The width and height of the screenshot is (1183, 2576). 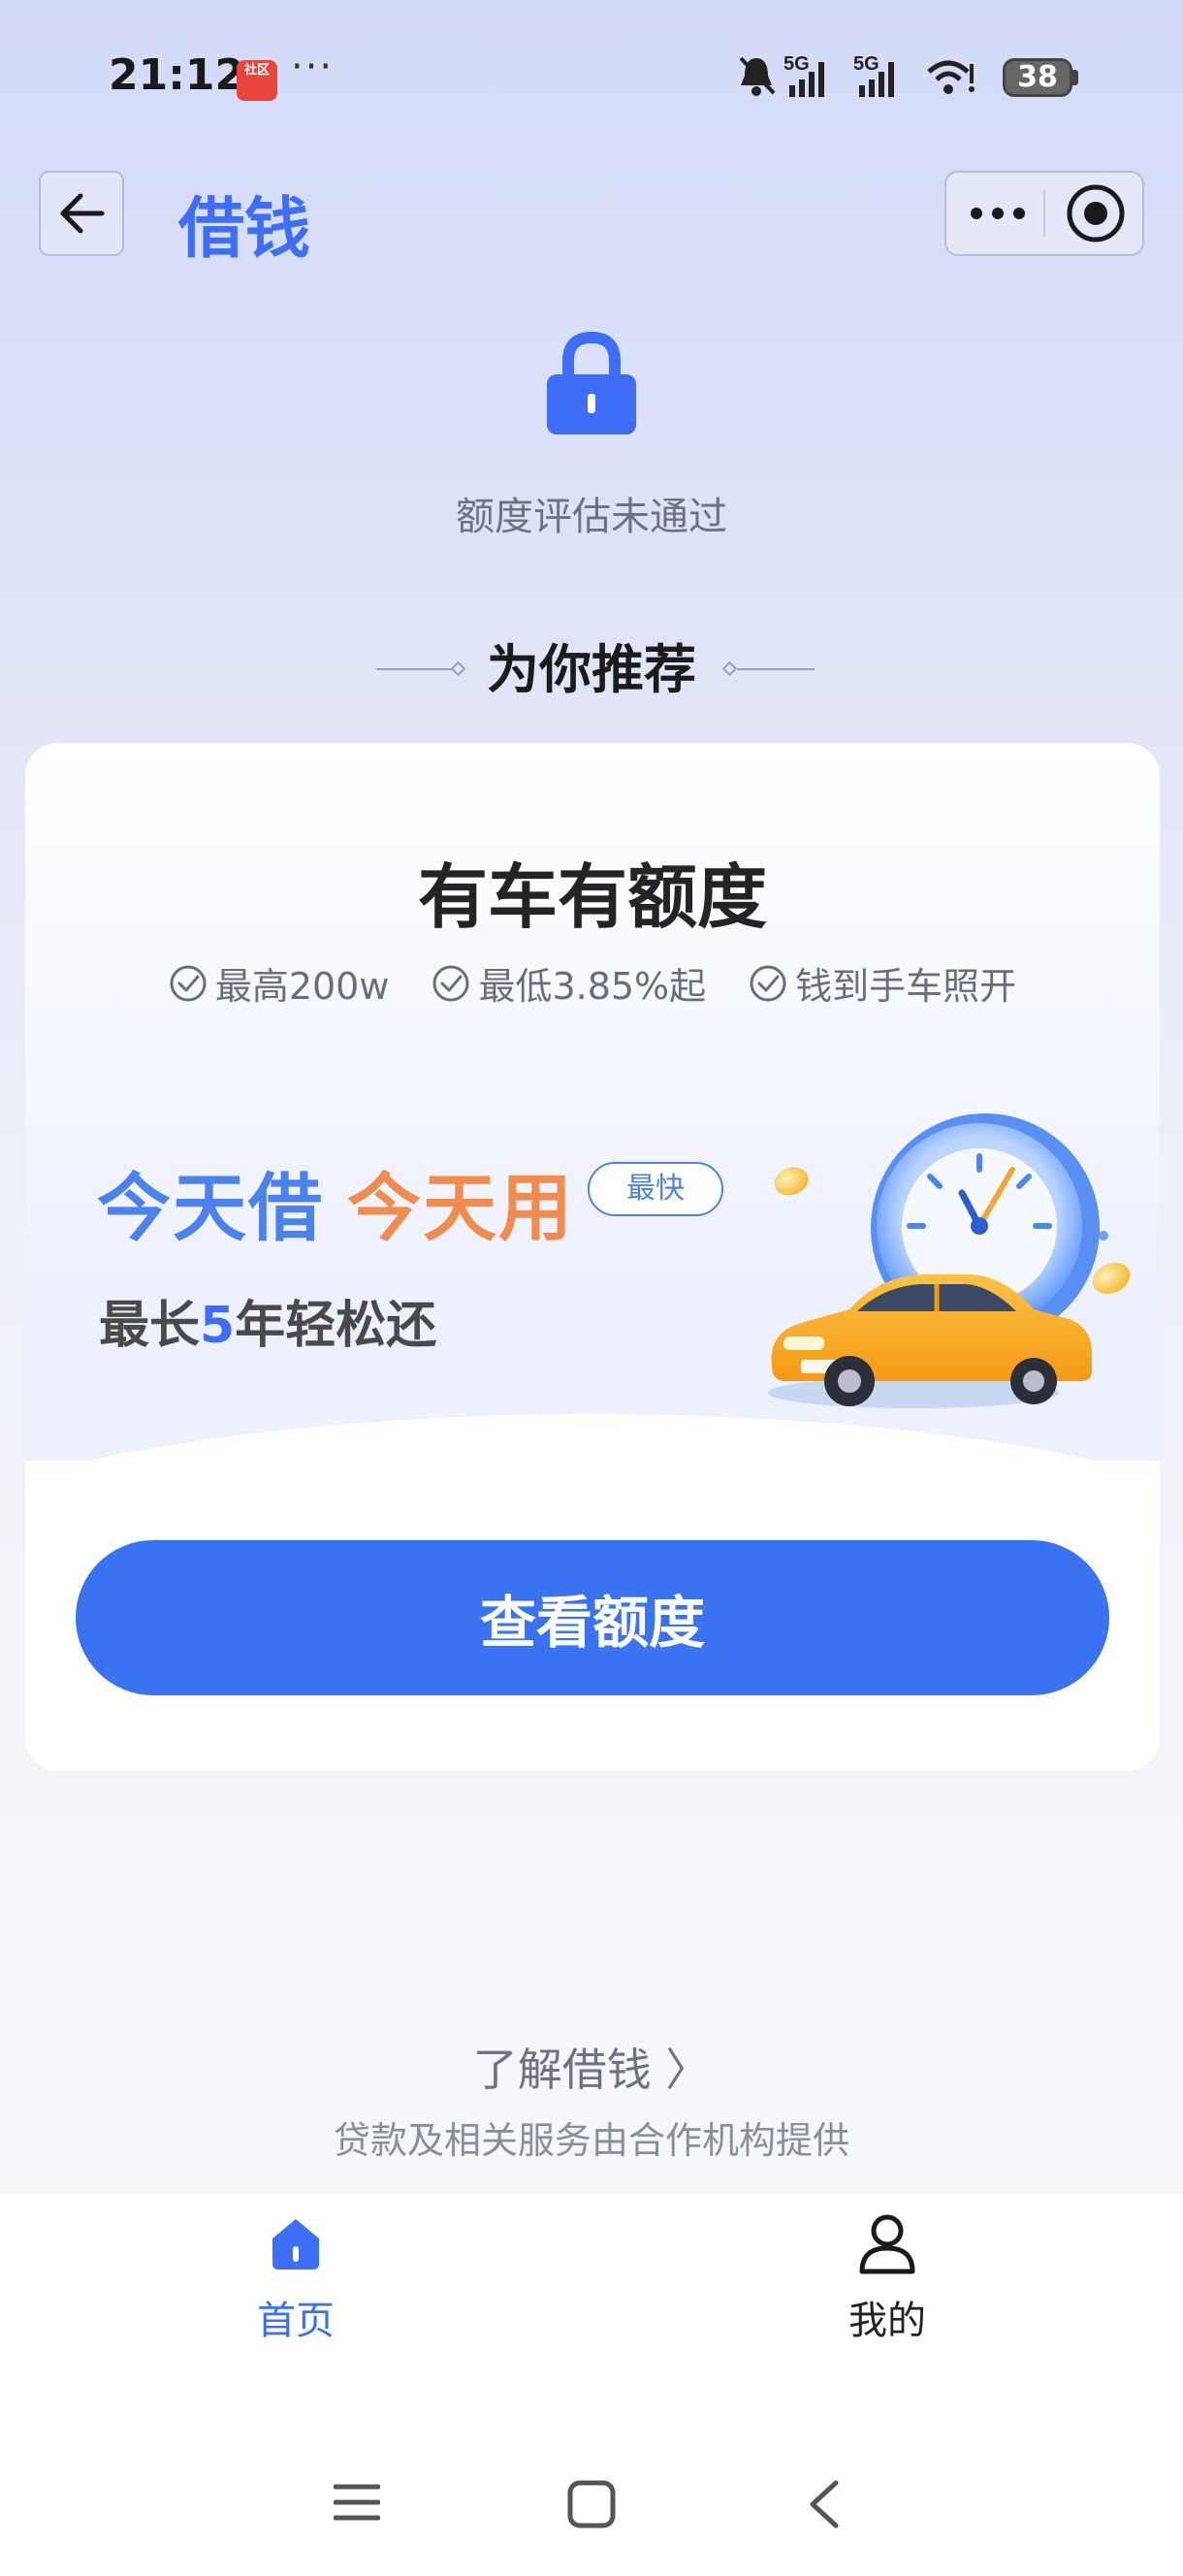 What do you see at coordinates (592, 897) in the screenshot?
I see `card-title: 有车有额度` at bounding box center [592, 897].